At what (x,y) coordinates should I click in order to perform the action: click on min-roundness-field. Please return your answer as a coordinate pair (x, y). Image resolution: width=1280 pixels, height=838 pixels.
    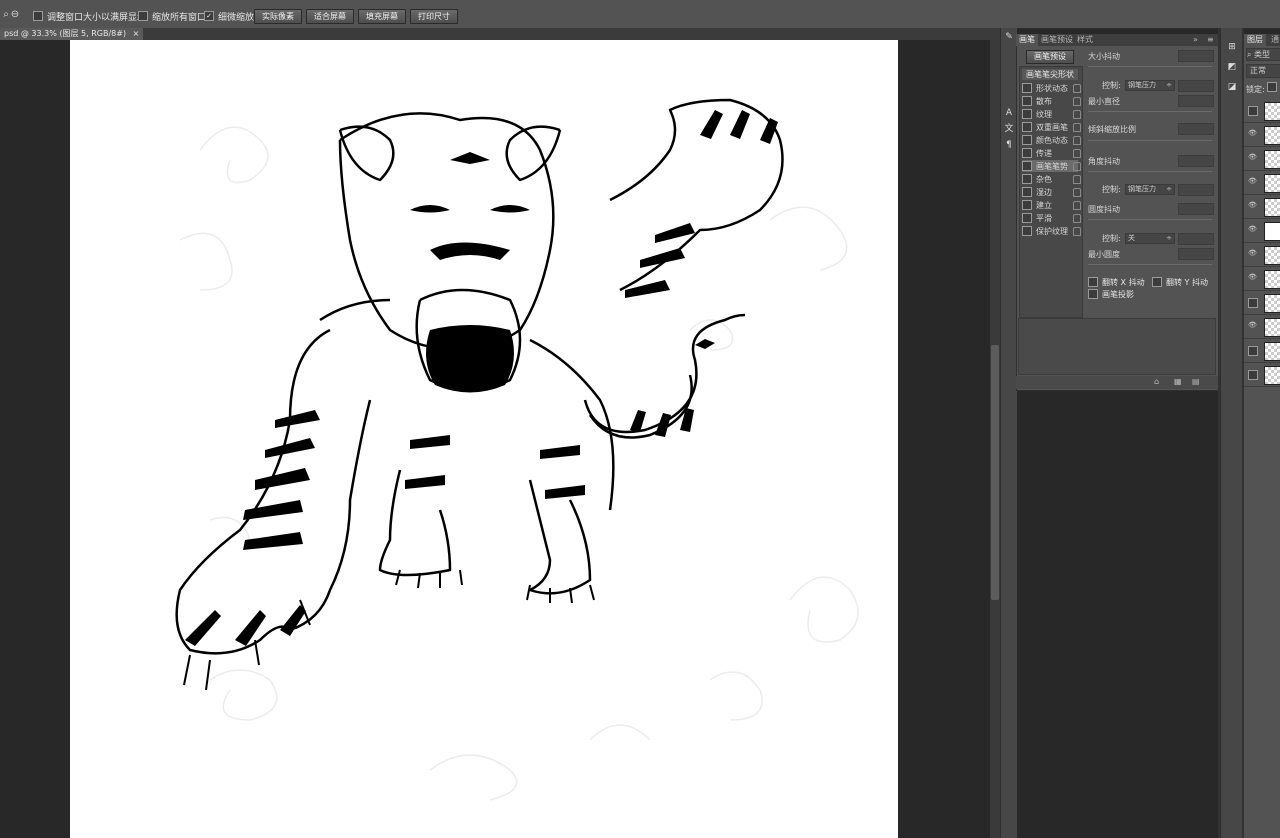
    Looking at the image, I should click on (1196, 254).